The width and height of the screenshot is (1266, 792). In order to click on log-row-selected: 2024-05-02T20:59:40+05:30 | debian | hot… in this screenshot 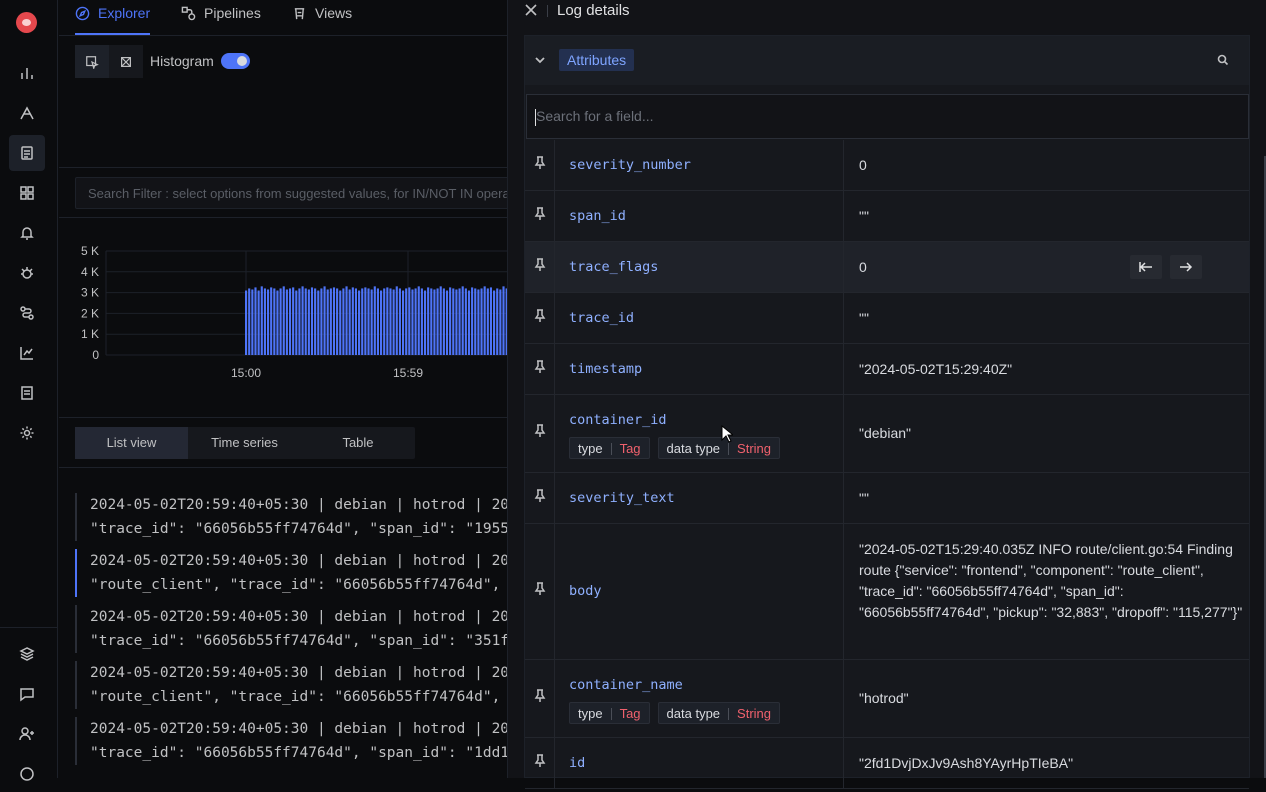, I will do `click(297, 573)`.